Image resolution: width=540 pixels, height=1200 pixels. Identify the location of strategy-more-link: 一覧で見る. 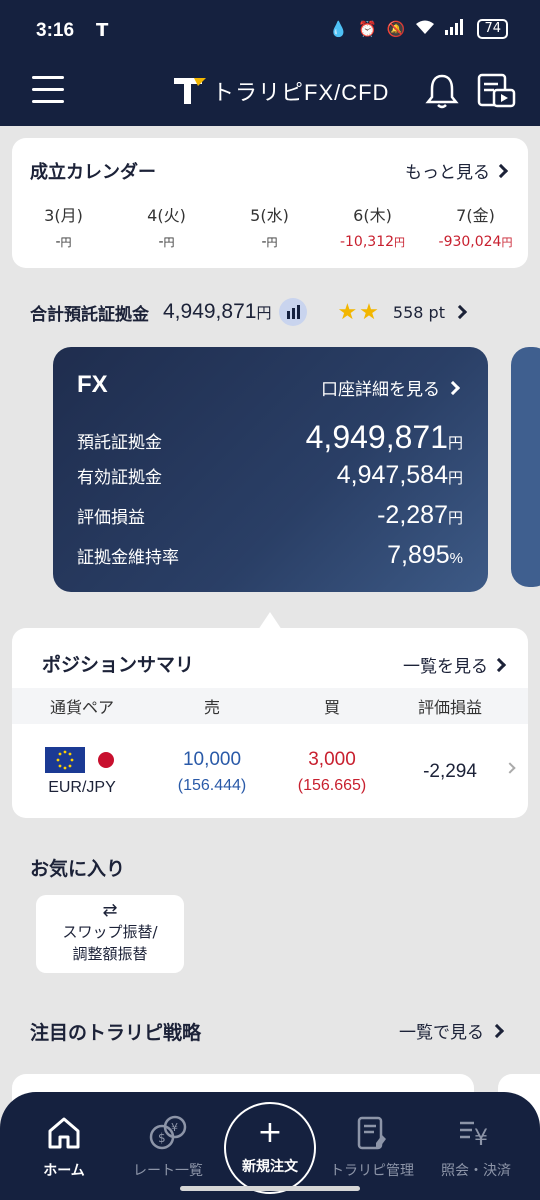
(452, 1030).